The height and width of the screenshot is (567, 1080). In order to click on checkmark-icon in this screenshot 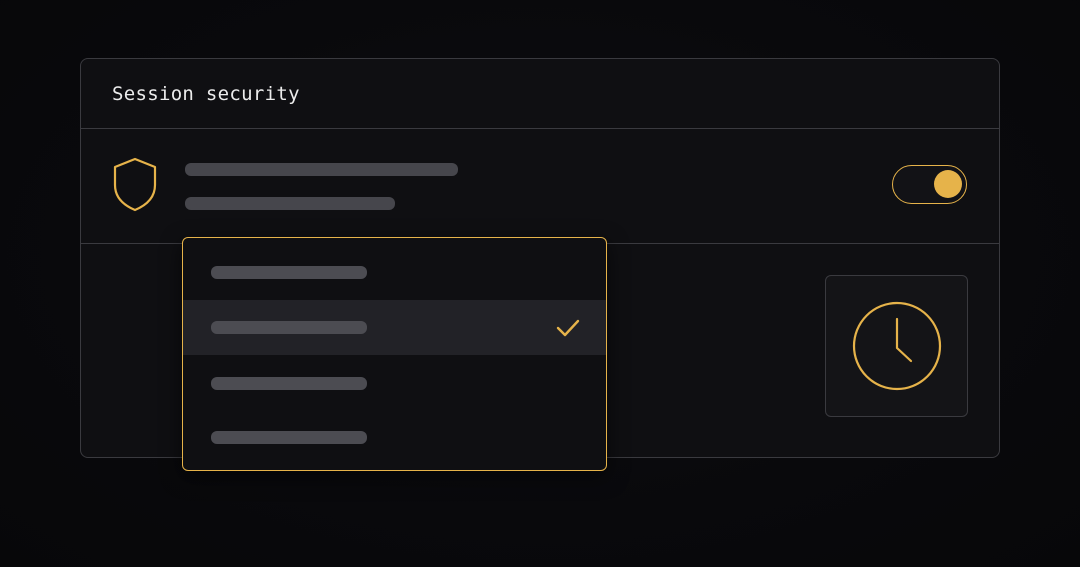, I will do `click(568, 328)`.